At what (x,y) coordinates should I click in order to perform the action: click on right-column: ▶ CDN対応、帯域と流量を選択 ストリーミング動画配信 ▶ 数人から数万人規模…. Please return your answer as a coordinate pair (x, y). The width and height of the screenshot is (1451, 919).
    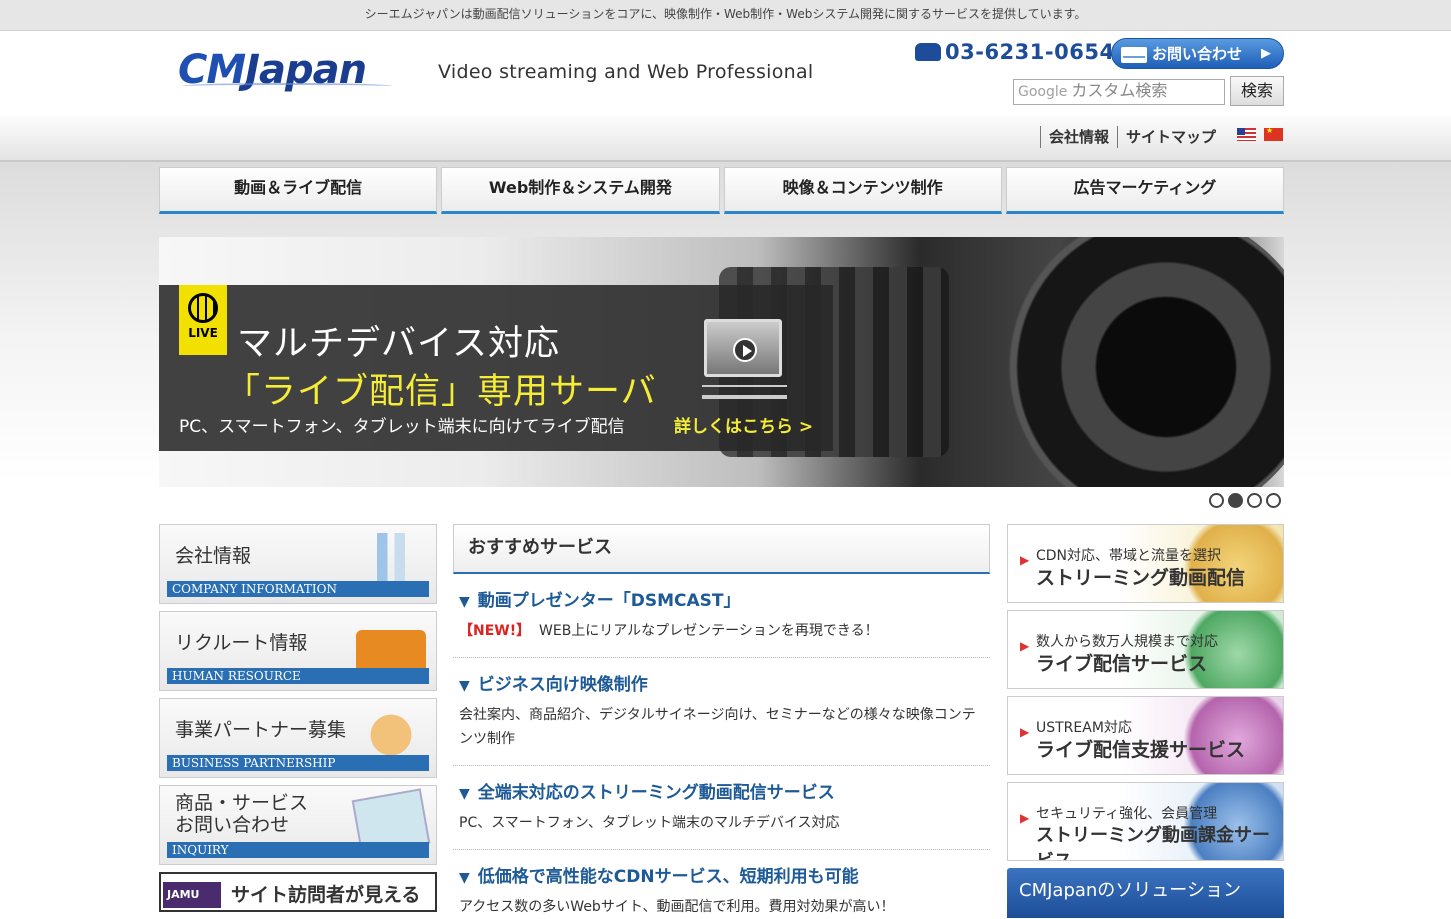
    Looking at the image, I should click on (1145, 721).